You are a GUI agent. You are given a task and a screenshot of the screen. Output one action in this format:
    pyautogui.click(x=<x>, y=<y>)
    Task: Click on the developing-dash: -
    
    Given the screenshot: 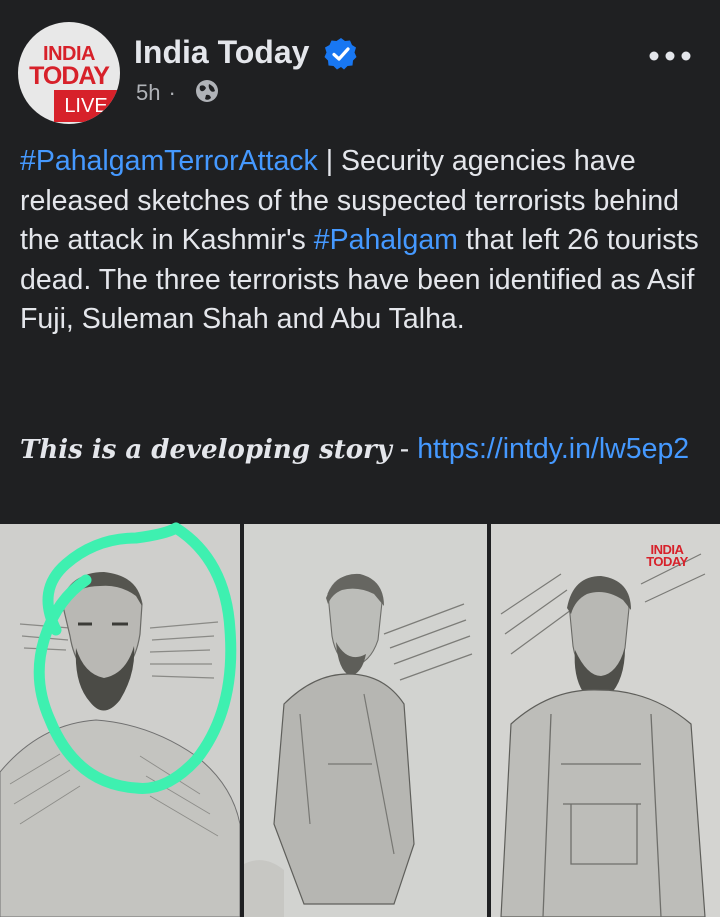 What is the action you would take?
    pyautogui.click(x=404, y=449)
    